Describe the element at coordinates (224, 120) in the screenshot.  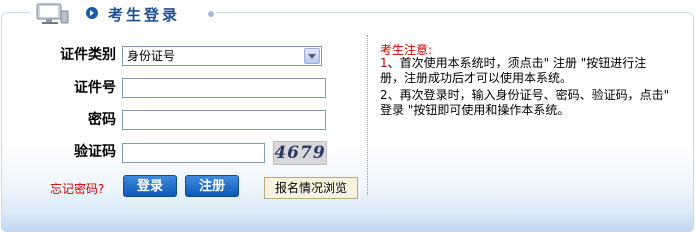
I see `password-input` at that location.